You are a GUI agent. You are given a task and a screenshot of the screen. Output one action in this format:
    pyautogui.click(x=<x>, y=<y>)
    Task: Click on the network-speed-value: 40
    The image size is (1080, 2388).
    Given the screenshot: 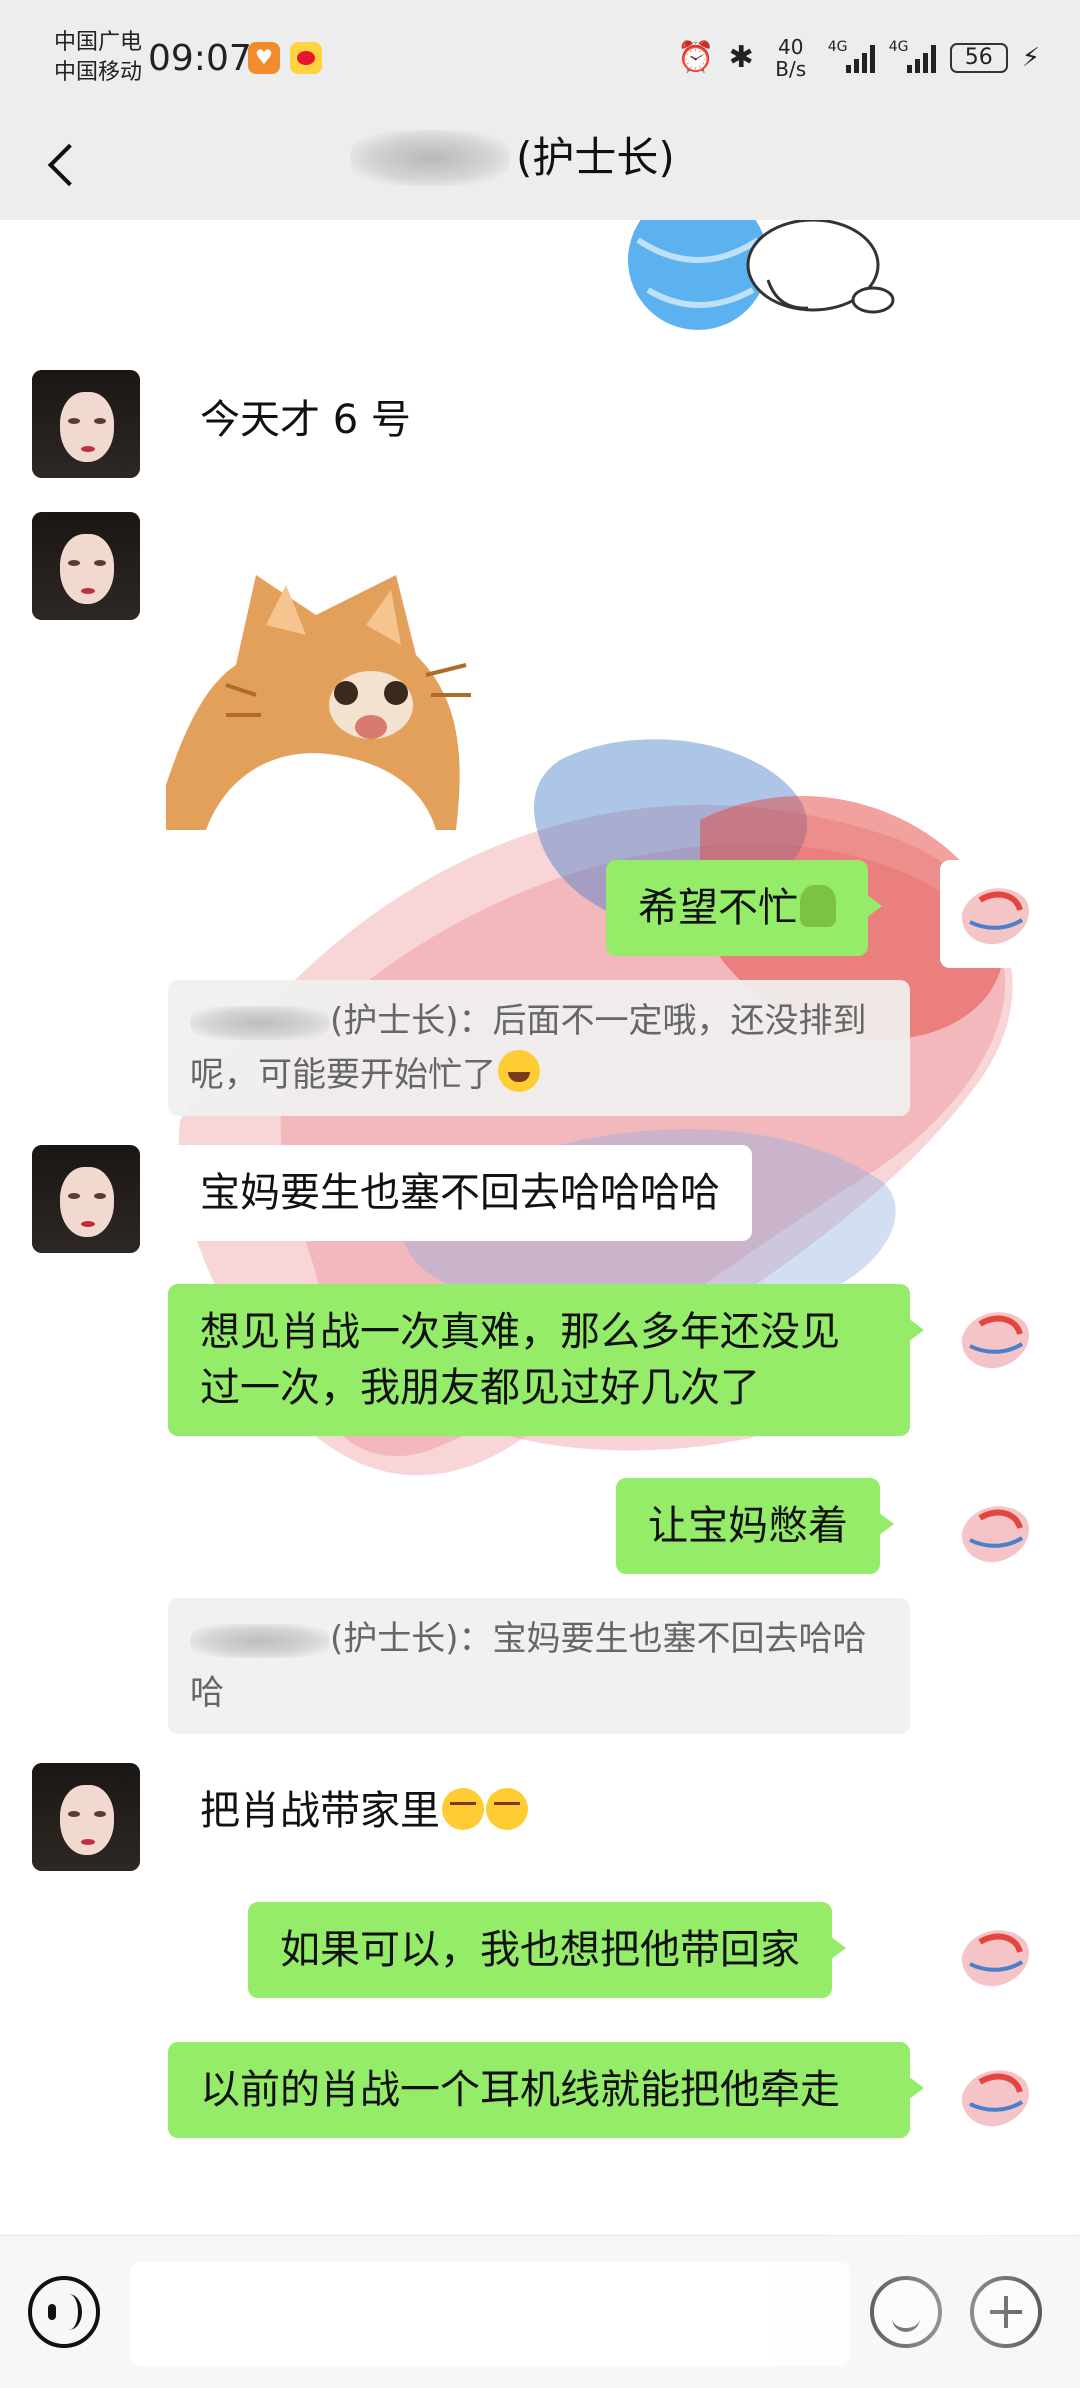 What is the action you would take?
    pyautogui.click(x=791, y=47)
    